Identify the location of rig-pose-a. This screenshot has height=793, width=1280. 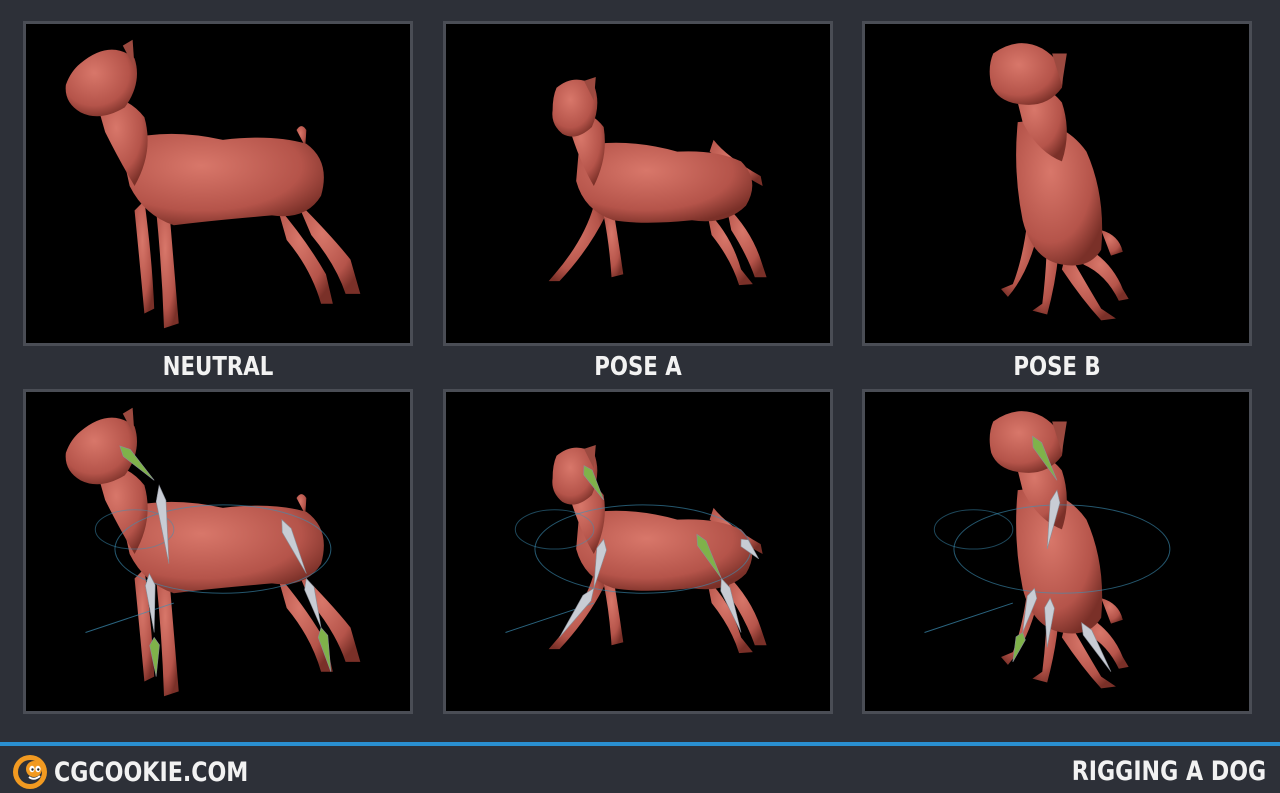
(638, 551).